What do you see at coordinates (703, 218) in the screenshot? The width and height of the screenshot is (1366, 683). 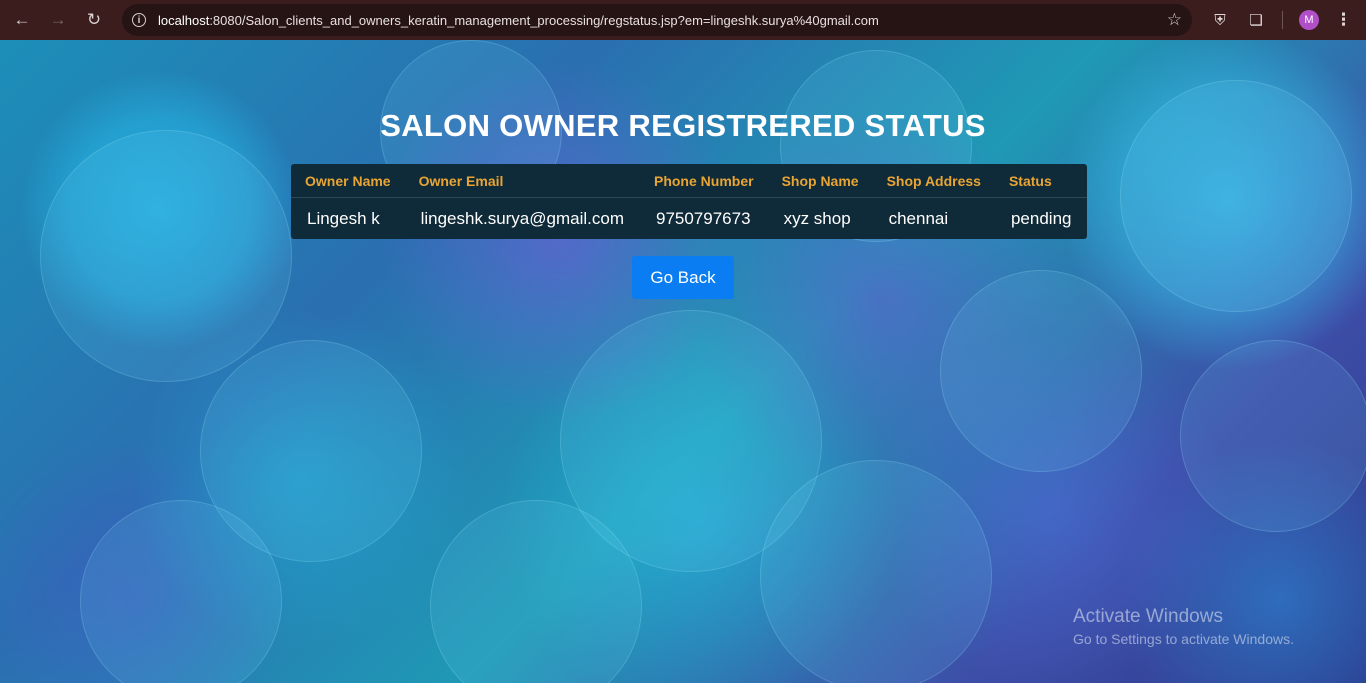 I see `cell-phone-number: 9750797673` at bounding box center [703, 218].